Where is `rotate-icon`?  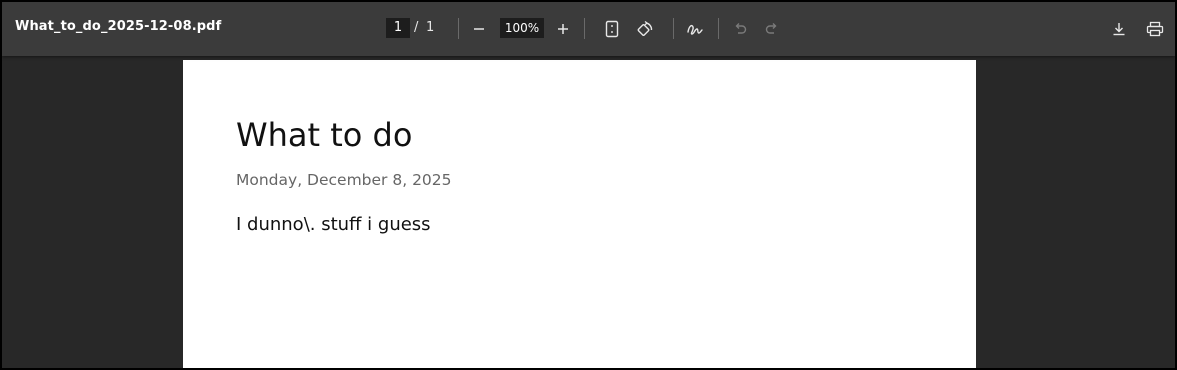 rotate-icon is located at coordinates (645, 28).